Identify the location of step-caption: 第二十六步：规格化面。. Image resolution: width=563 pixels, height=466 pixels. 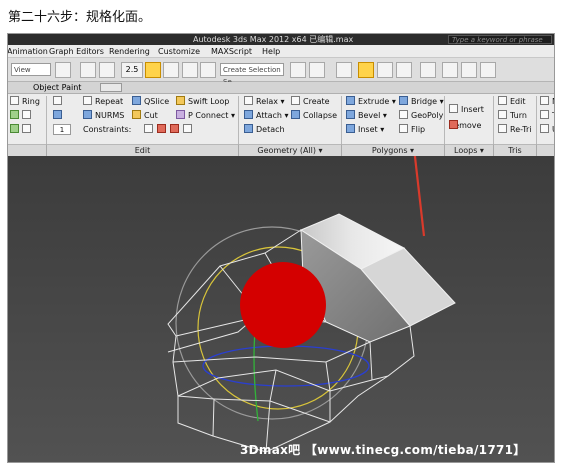
(80, 17).